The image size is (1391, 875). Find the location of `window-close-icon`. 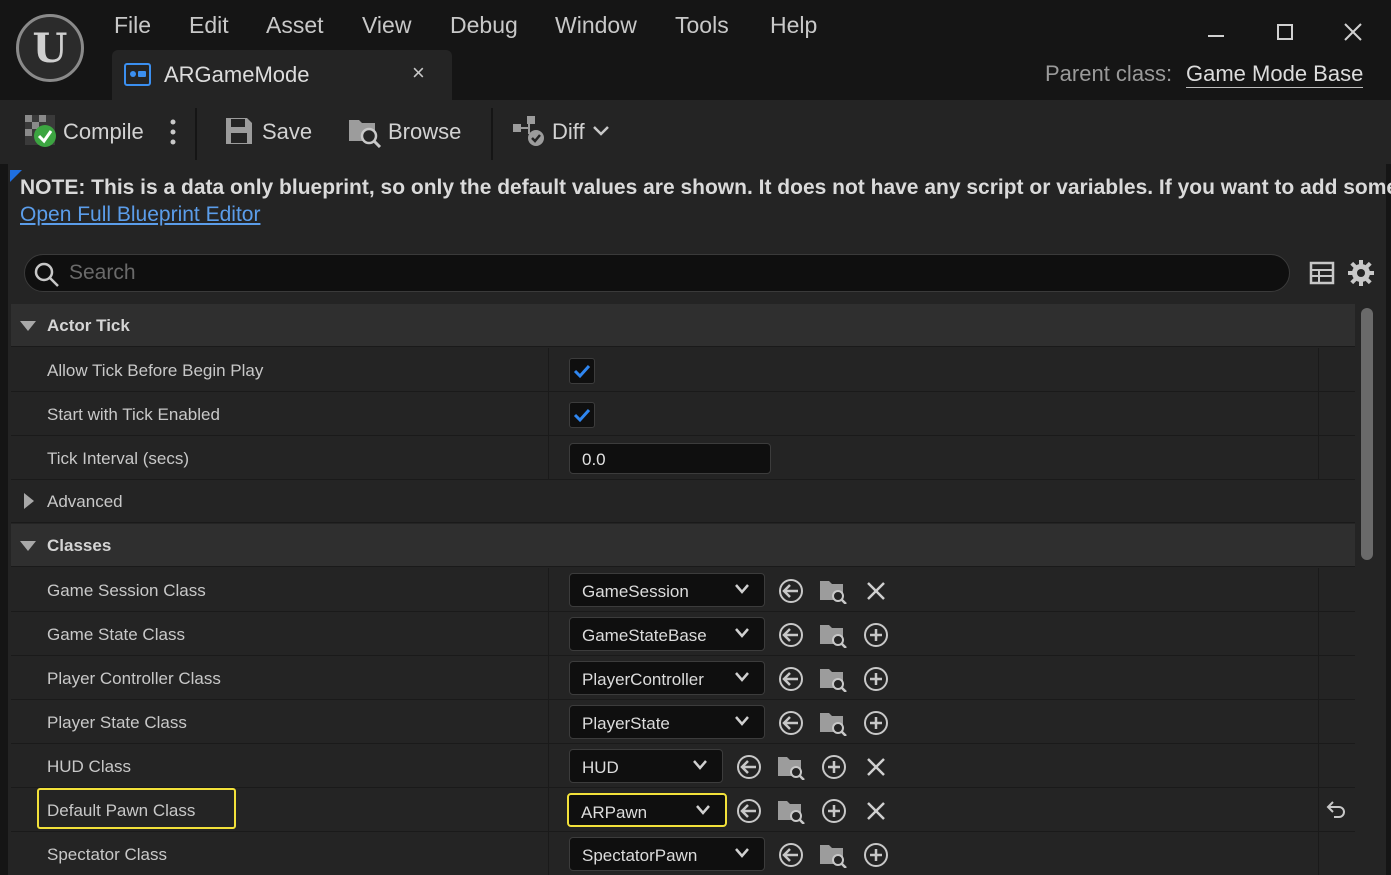

window-close-icon is located at coordinates (1353, 32).